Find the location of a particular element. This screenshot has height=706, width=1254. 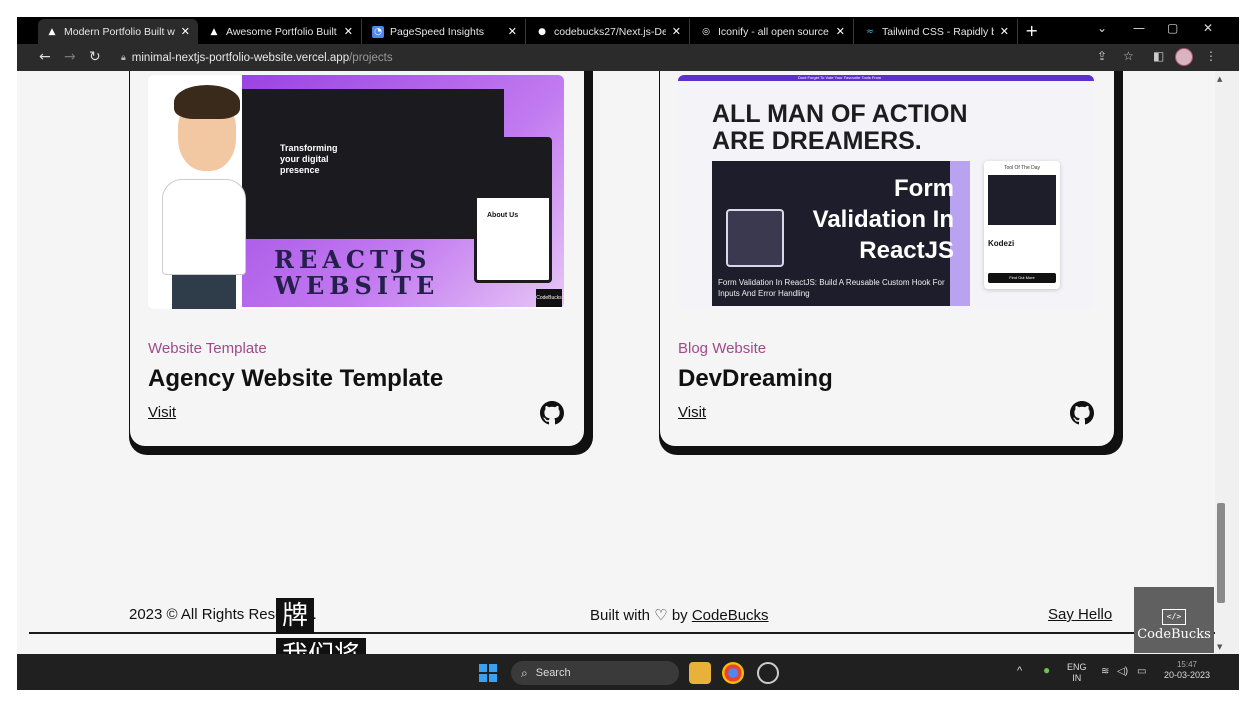

tab-title: Tailwind CSS - Rapidly build is located at coordinates (938, 31).